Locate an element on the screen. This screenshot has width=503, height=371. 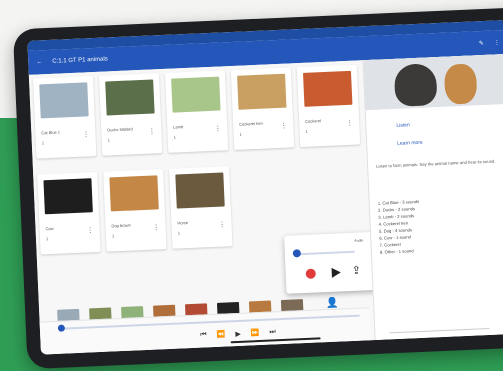
animal-card: Cockerel hen 1 ⋮ is located at coordinates (262, 108).